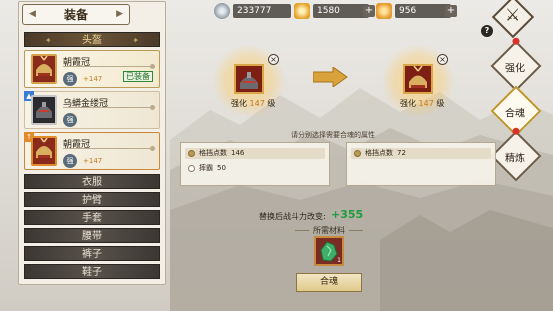 The height and width of the screenshot is (311, 553). I want to click on add-gold-bars-button: +, so click(451, 11).